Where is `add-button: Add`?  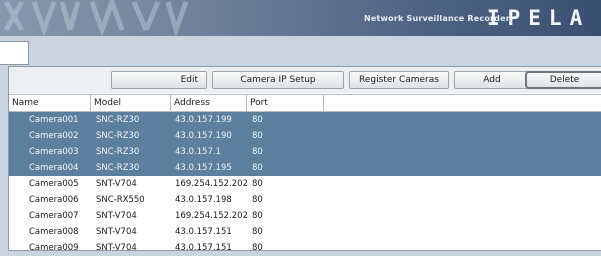 add-button: Add is located at coordinates (492, 80).